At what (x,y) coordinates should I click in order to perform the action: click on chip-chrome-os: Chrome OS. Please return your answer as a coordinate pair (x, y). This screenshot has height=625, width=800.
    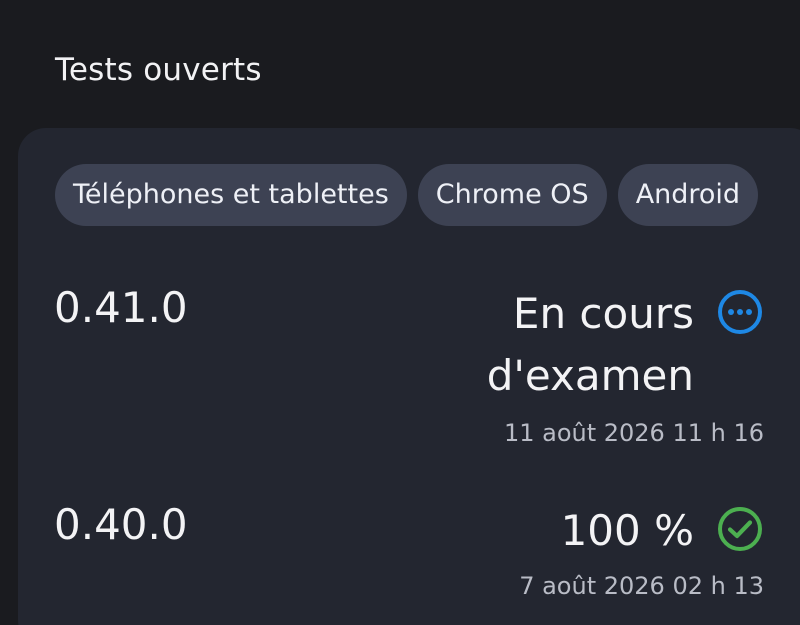
    Looking at the image, I should click on (512, 195).